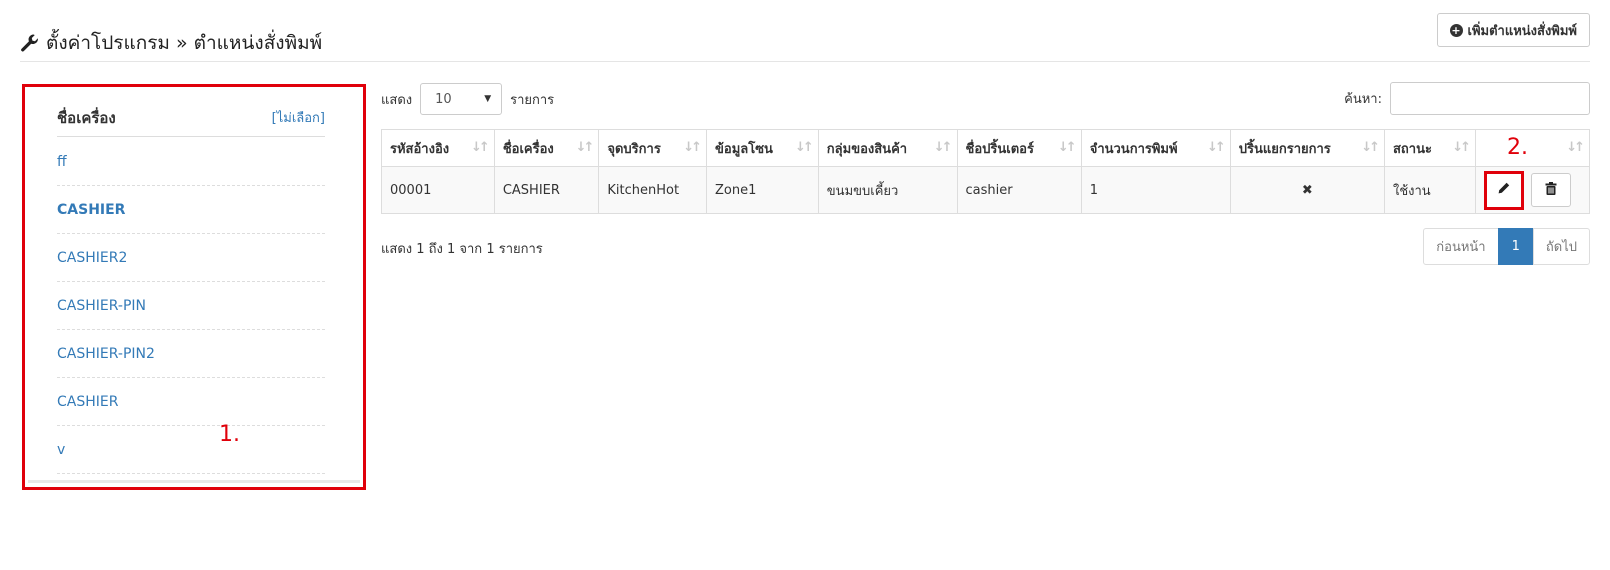 The width and height of the screenshot is (1610, 570). Describe the element at coordinates (229, 434) in the screenshot. I see `annotation-1: 1.` at that location.